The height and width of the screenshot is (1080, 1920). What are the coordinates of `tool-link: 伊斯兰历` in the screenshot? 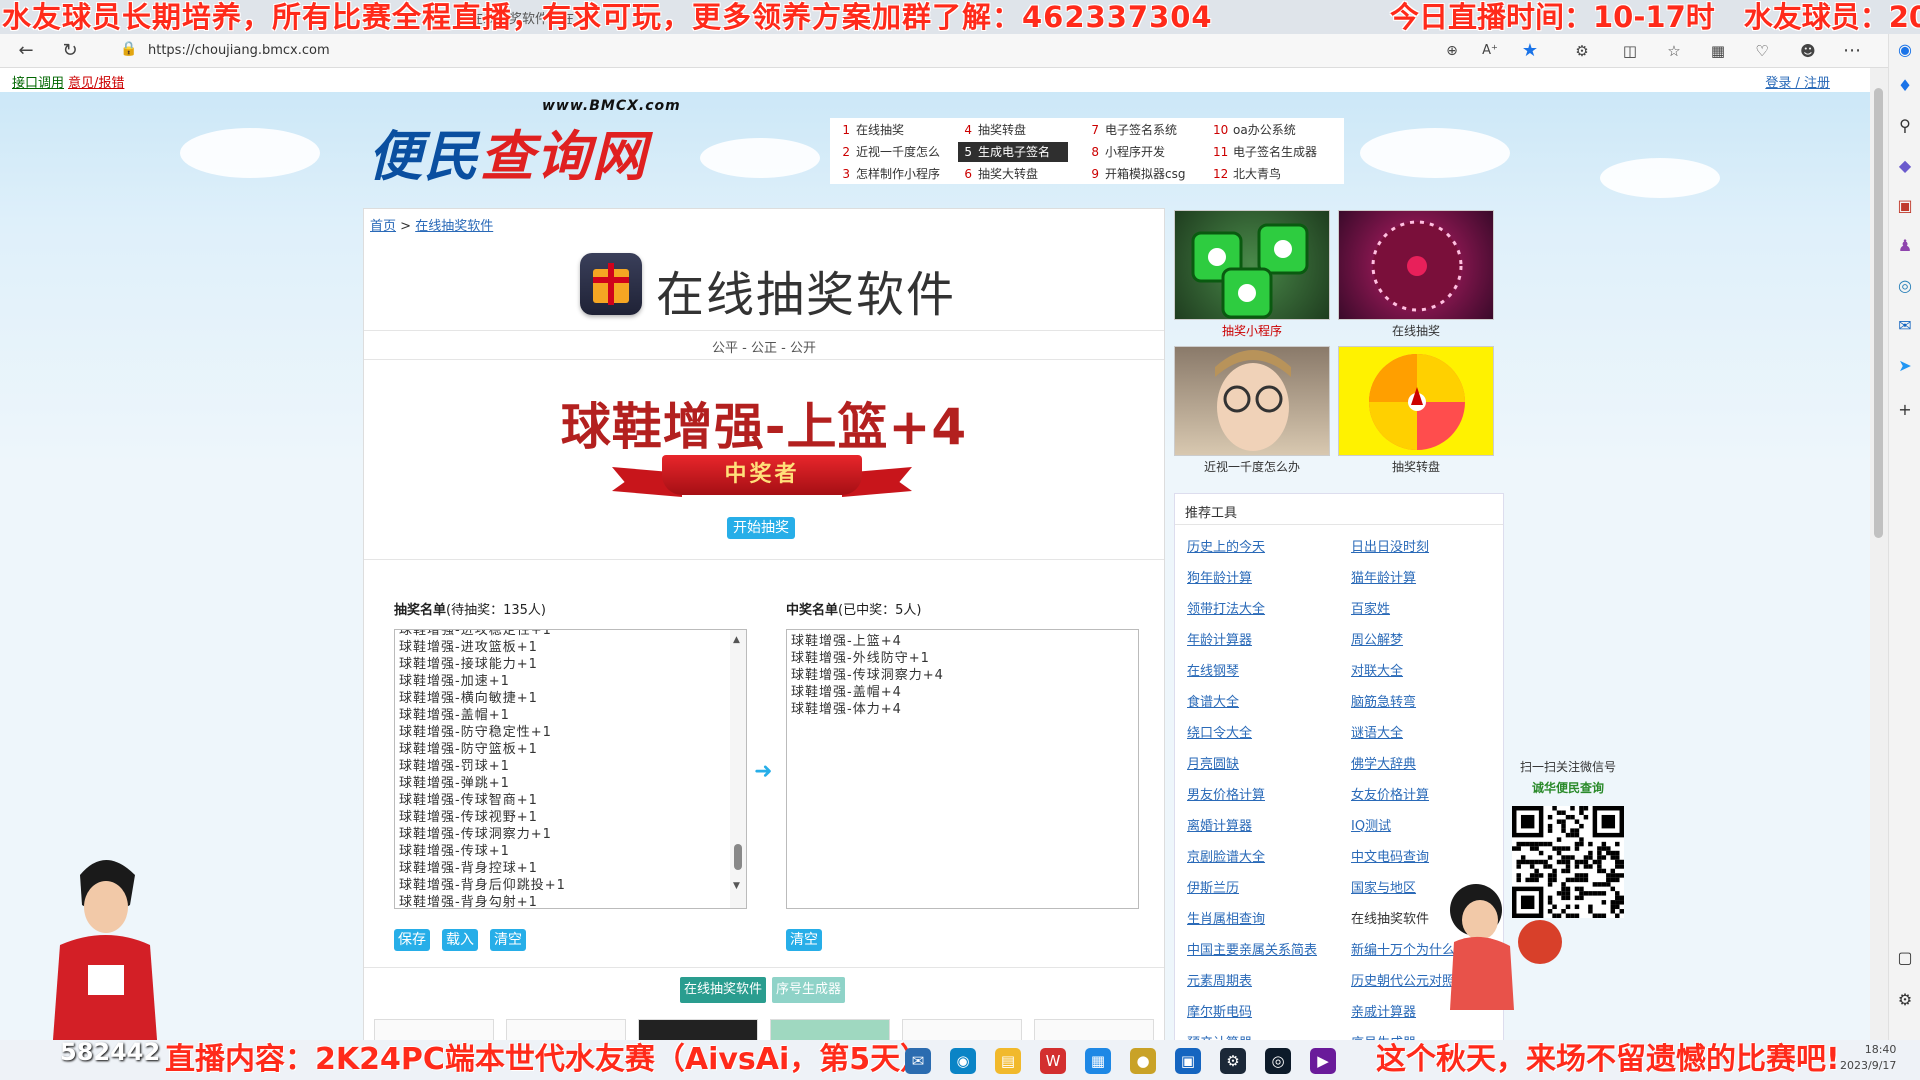 It's located at (1213, 886).